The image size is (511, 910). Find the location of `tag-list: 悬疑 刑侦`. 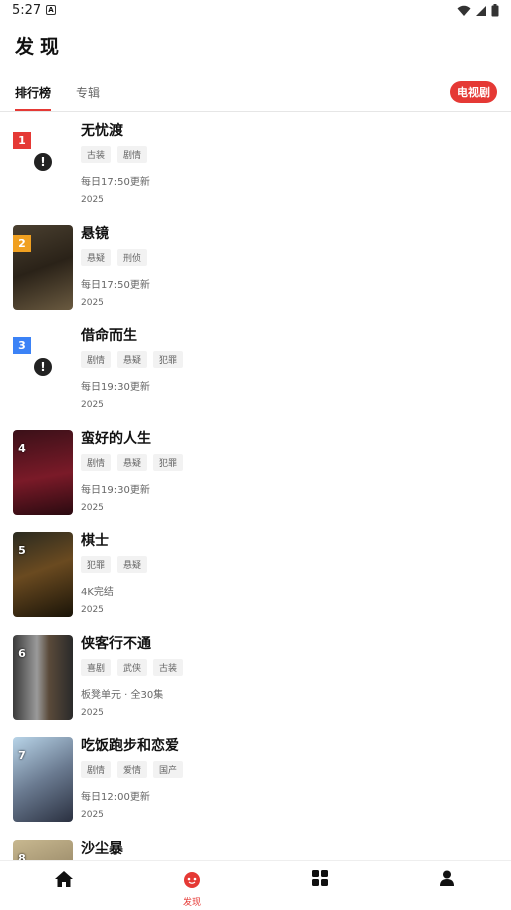

tag-list: 悬疑 刑侦 is located at coordinates (114, 257).